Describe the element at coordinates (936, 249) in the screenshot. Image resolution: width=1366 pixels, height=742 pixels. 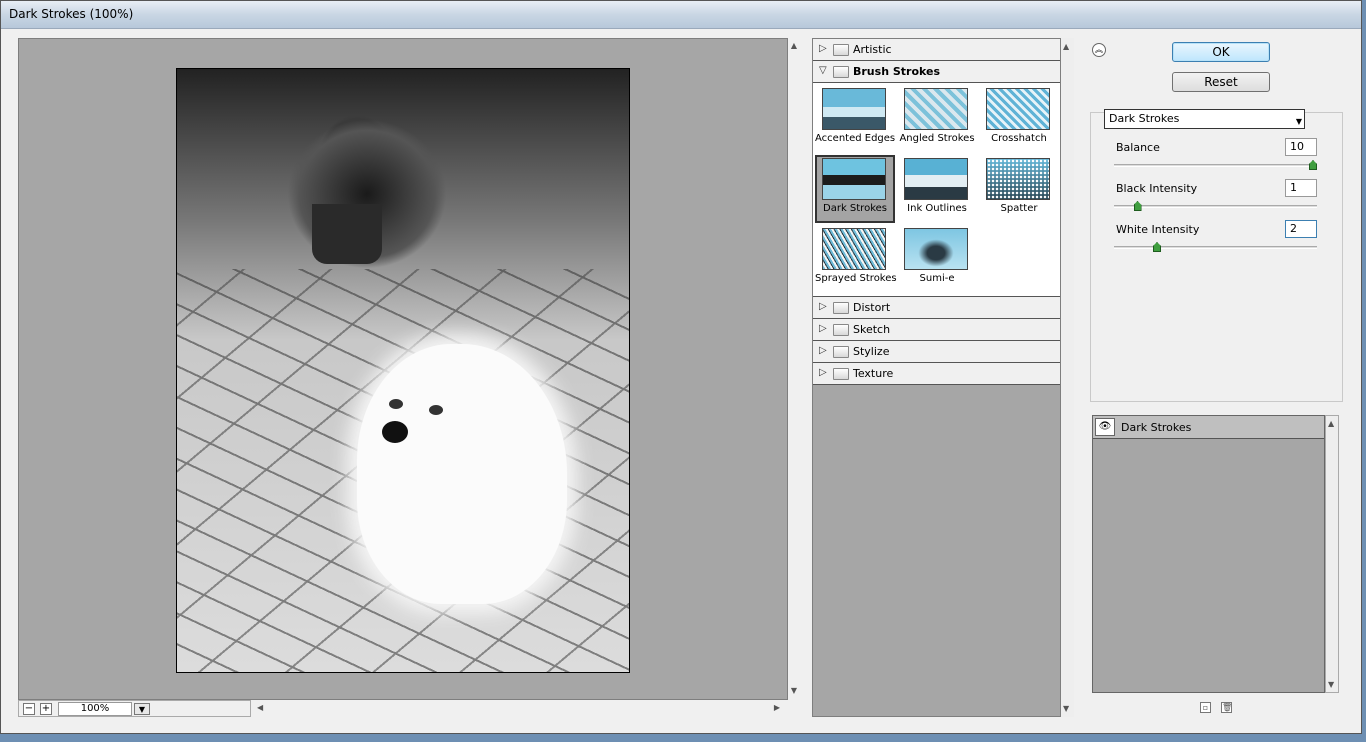
I see `sumi-e-preview-image` at that location.